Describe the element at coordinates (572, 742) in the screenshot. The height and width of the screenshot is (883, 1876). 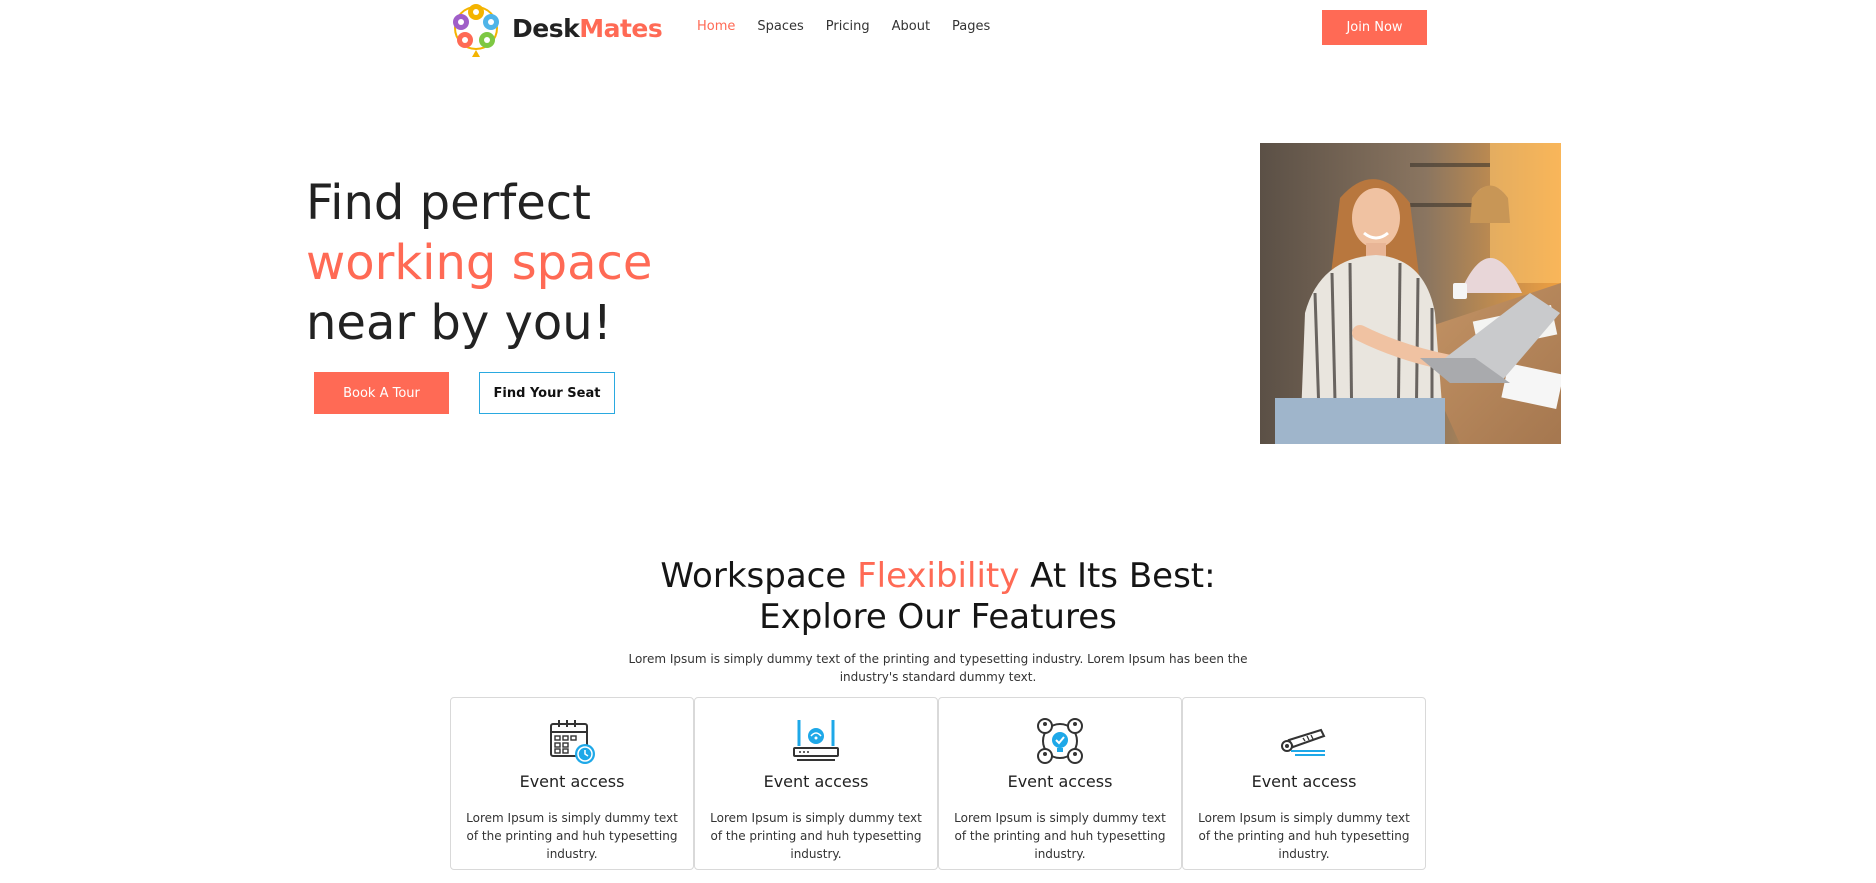
I see `calendar-clock-icon` at that location.